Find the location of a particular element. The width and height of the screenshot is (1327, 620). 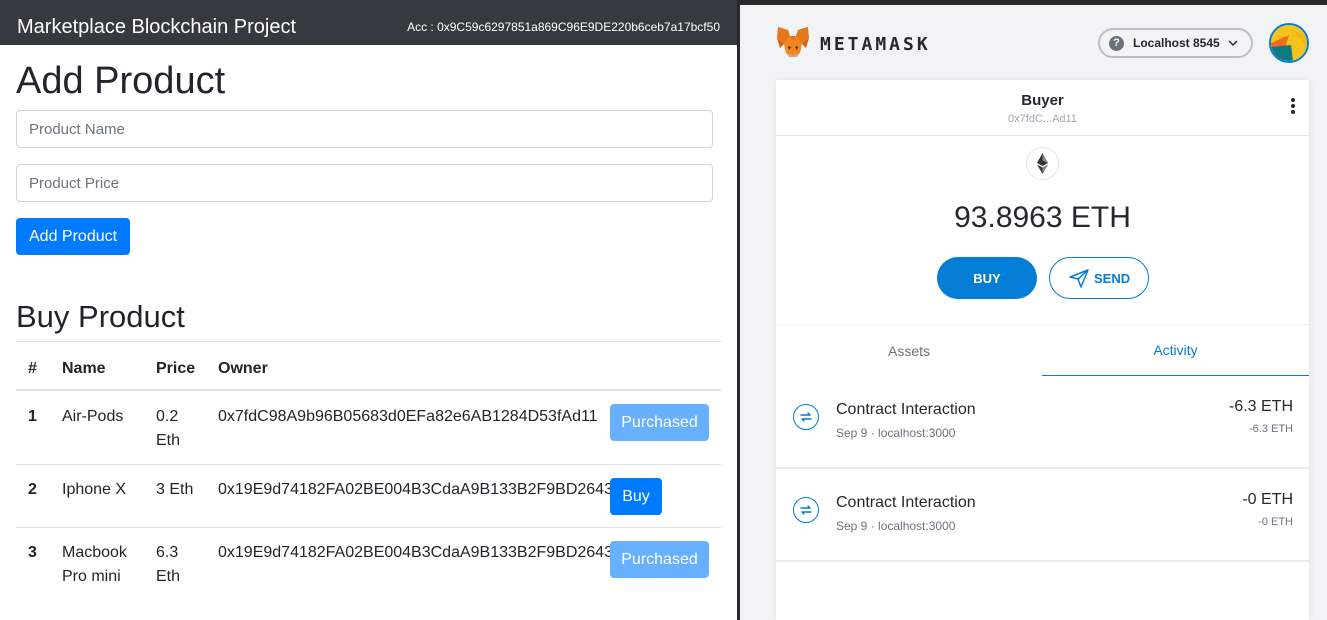

send-label: SEND is located at coordinates (1112, 278).